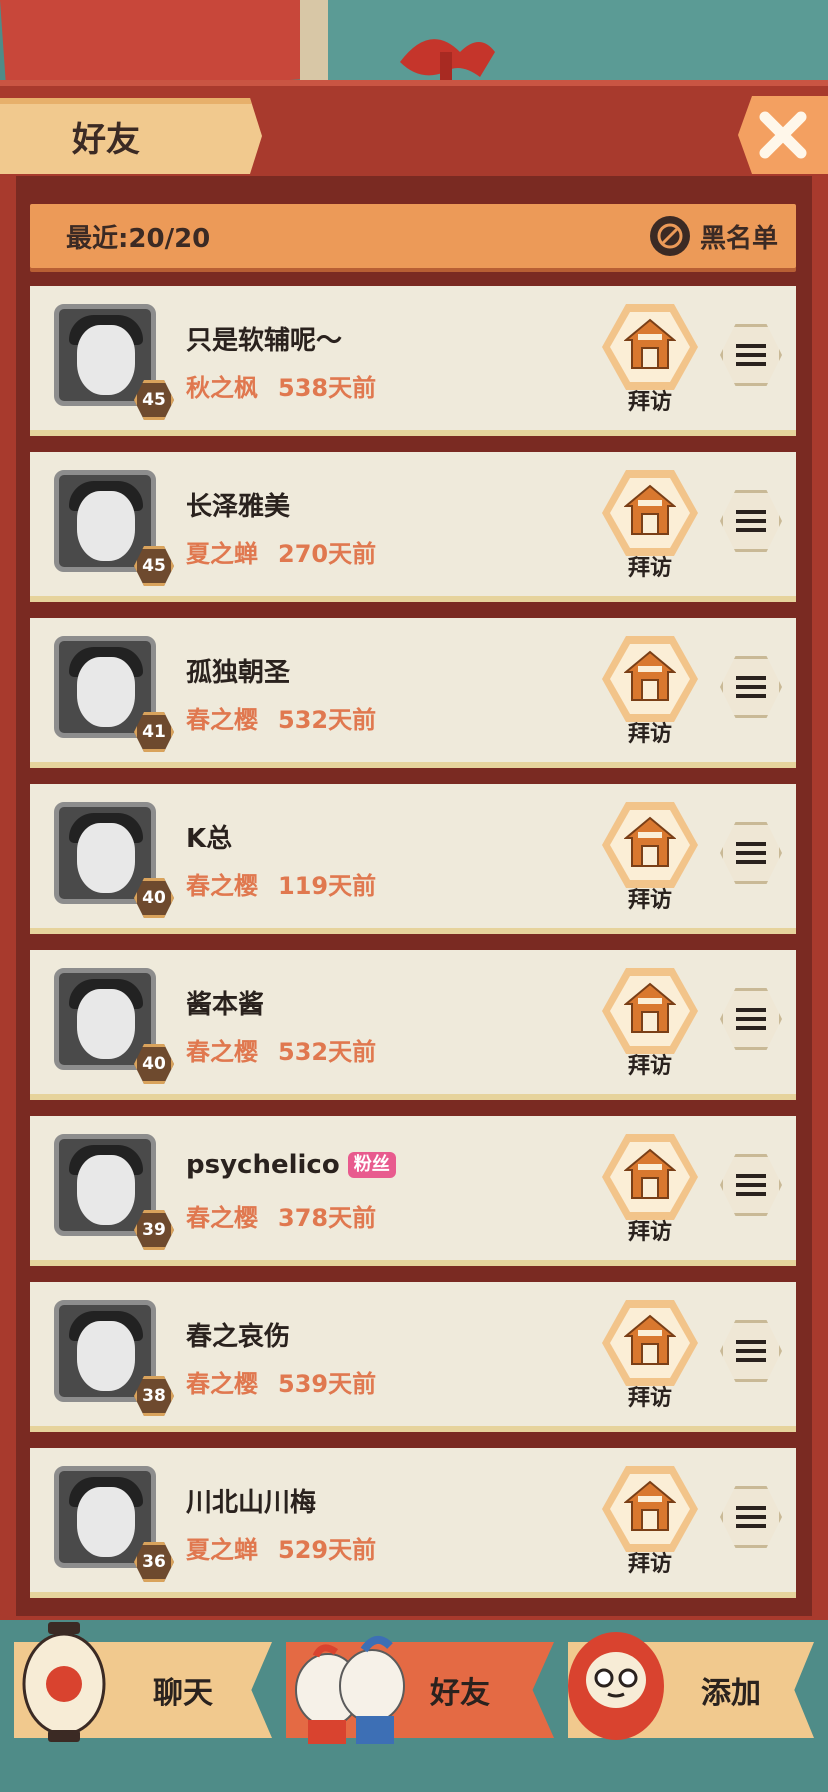 This screenshot has width=828, height=1792. I want to click on friend-row: 41 孤独朝圣 春之樱 532天前 拜访, so click(413, 693).